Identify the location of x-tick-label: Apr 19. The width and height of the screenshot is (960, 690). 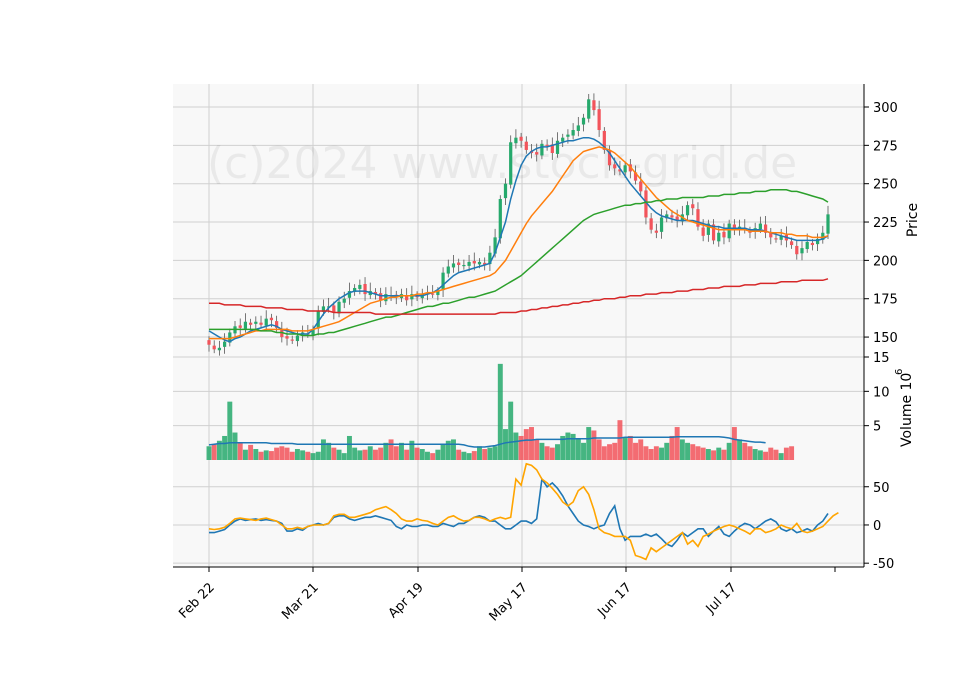
(406, 600).